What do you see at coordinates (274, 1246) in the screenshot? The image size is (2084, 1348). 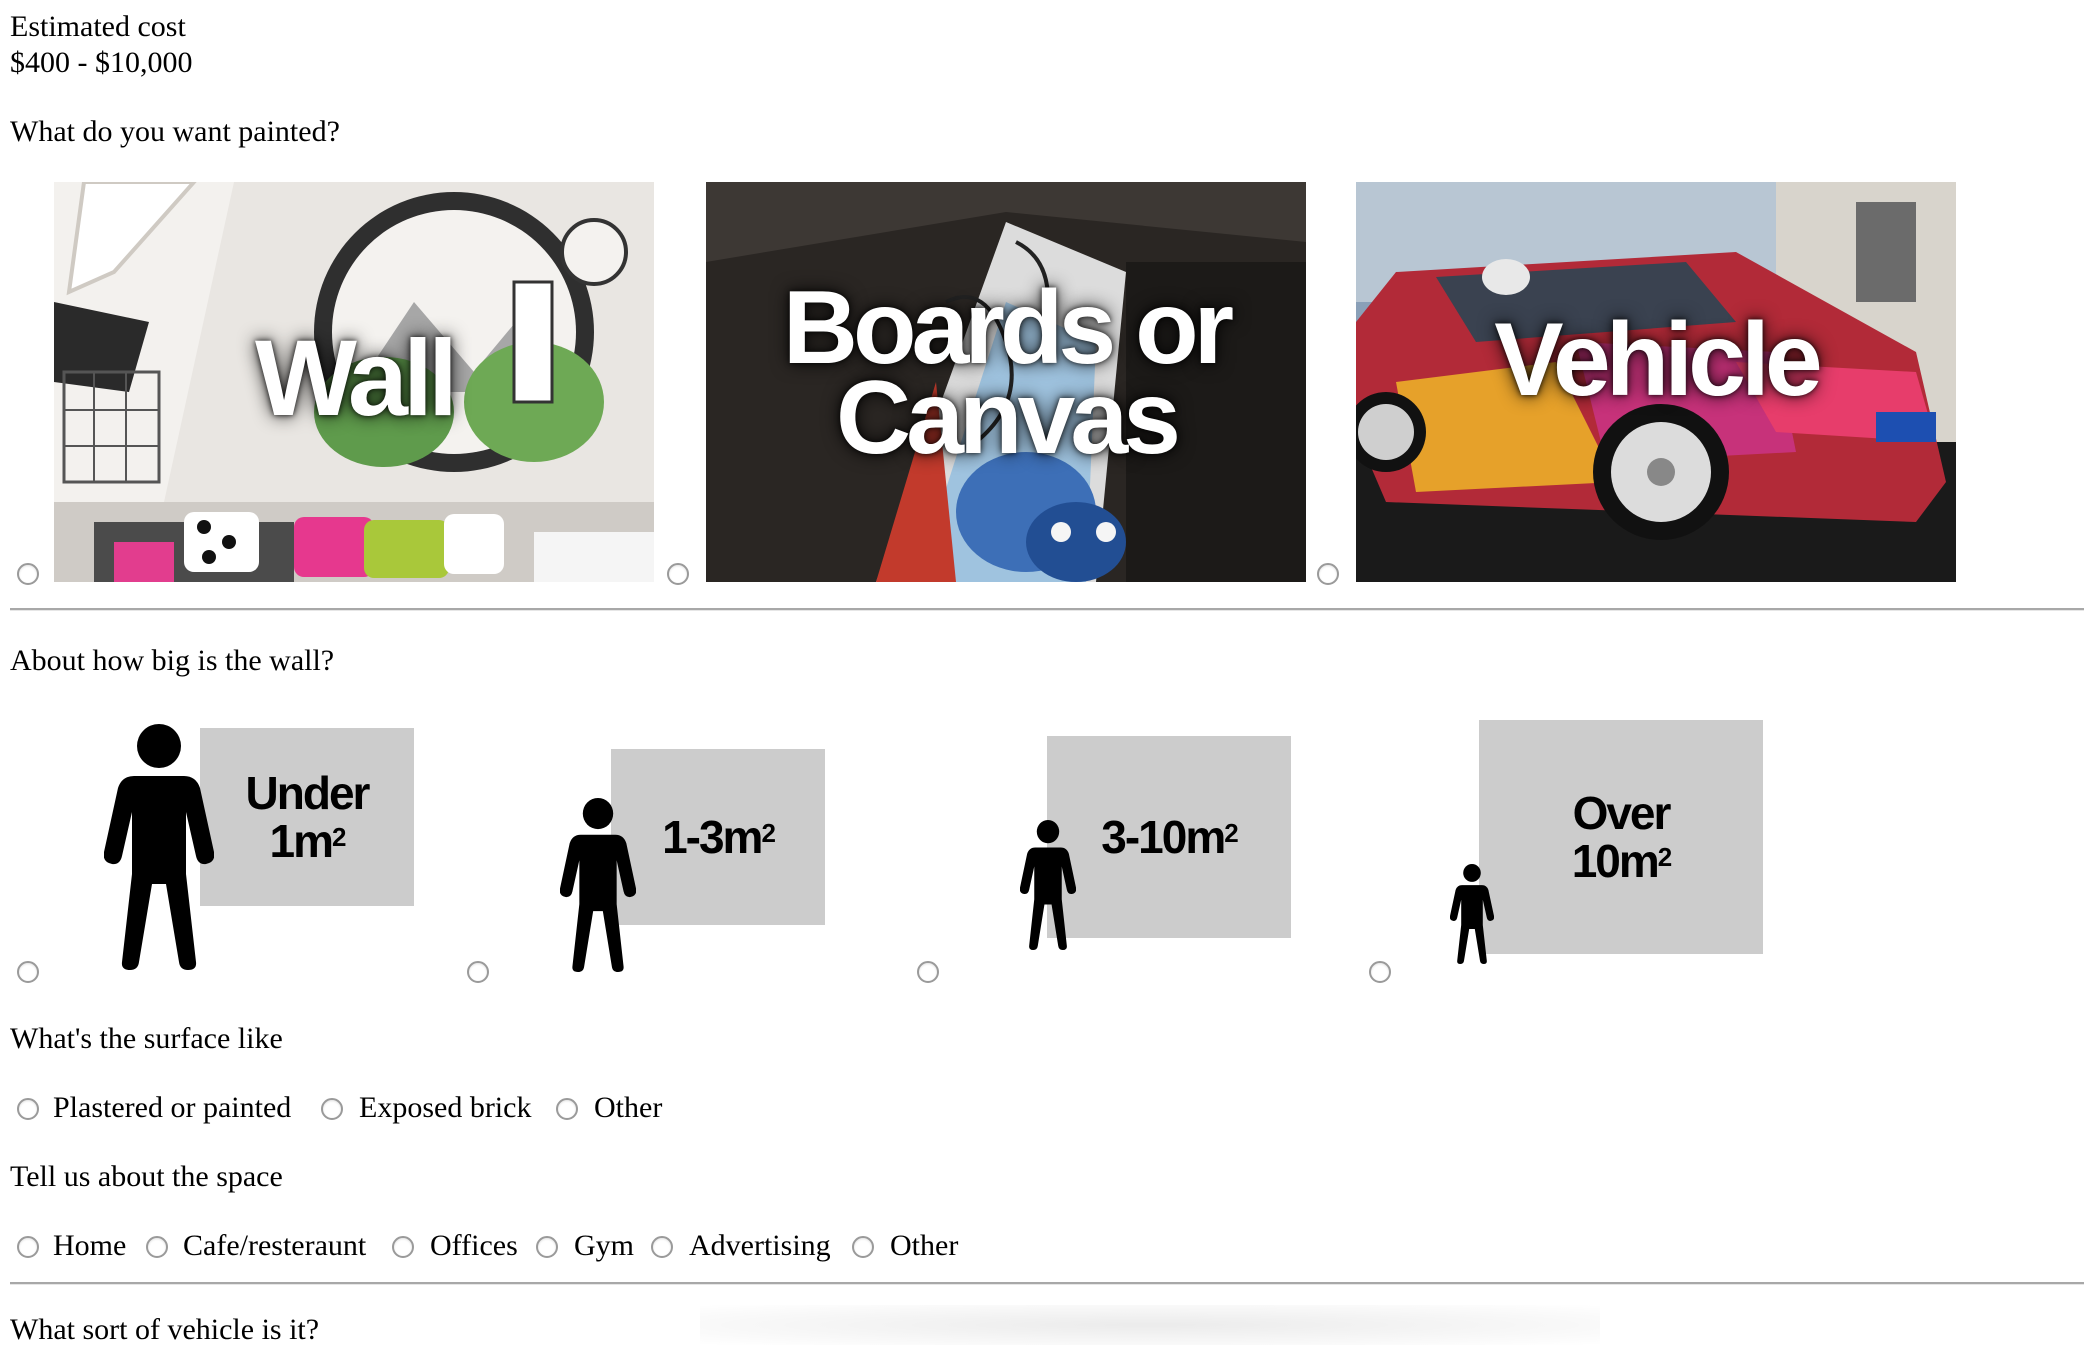 I see `space-option-cafe: Cafe/resteraunt` at bounding box center [274, 1246].